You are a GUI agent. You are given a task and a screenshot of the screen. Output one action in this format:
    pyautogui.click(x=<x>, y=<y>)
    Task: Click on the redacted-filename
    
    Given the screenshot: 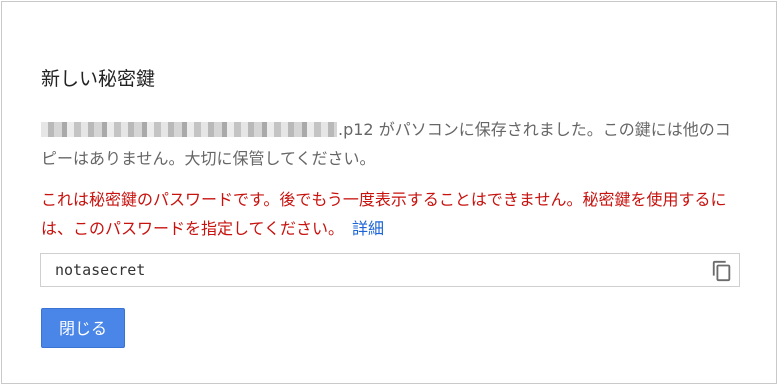 What is the action you would take?
    pyautogui.click(x=189, y=129)
    